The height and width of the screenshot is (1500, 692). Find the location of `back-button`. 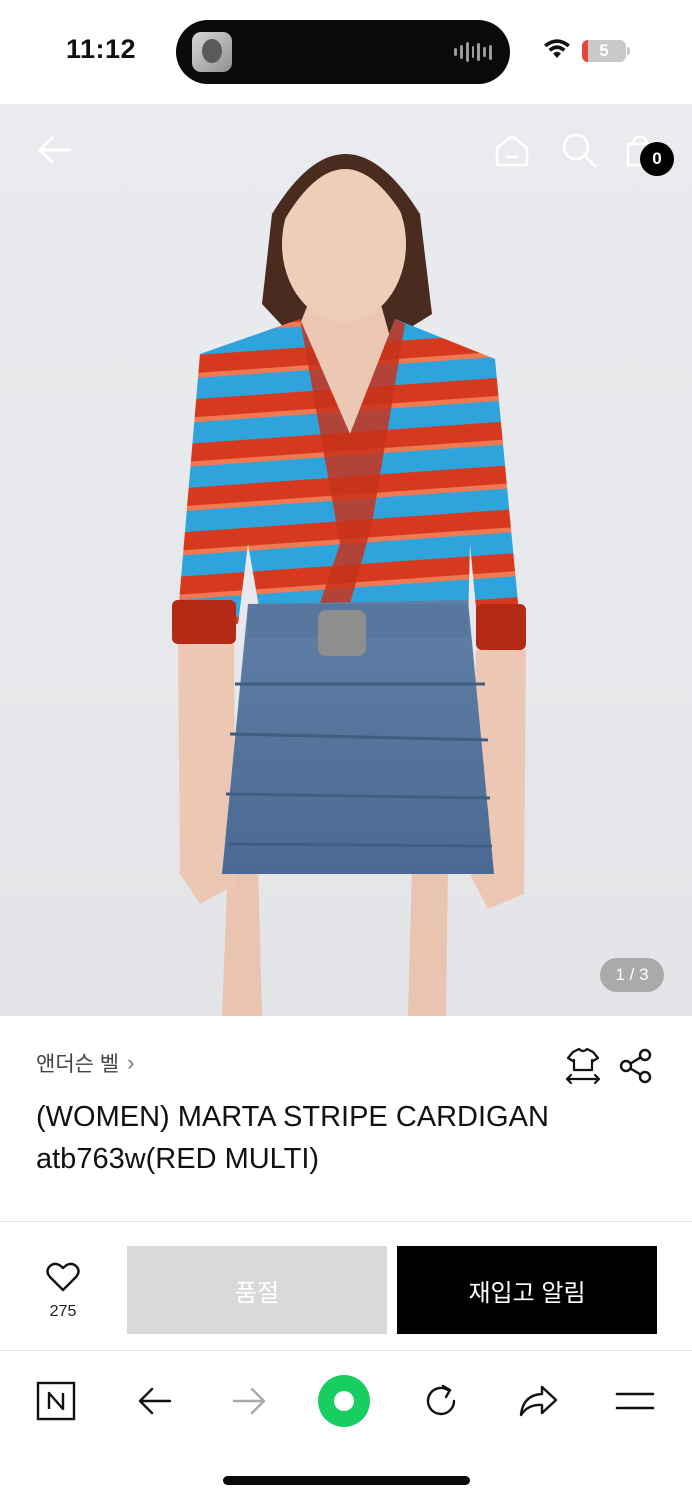

back-button is located at coordinates (54, 150).